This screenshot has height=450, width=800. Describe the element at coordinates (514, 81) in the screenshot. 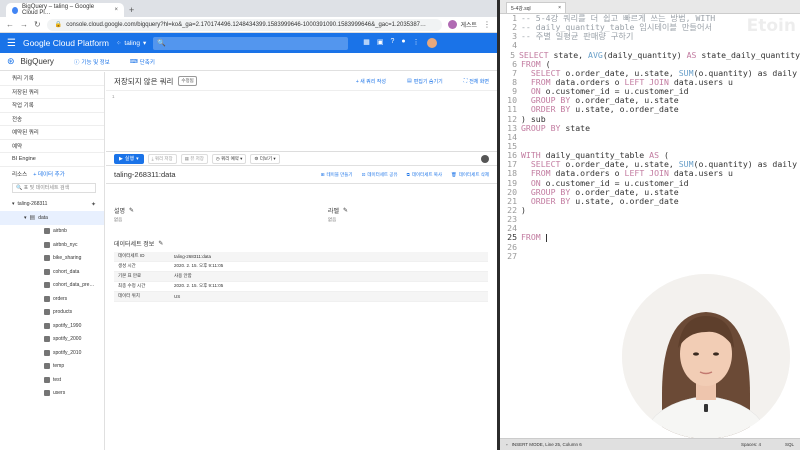

I see `line-number: 8` at that location.